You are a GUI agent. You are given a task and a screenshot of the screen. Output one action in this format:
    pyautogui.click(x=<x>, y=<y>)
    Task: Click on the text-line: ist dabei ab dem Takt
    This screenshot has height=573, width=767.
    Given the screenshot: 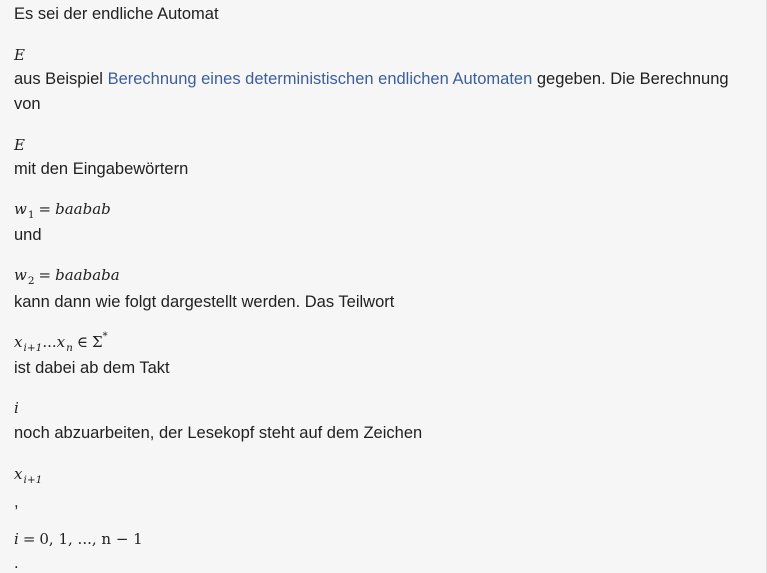 What is the action you would take?
    pyautogui.click(x=92, y=368)
    